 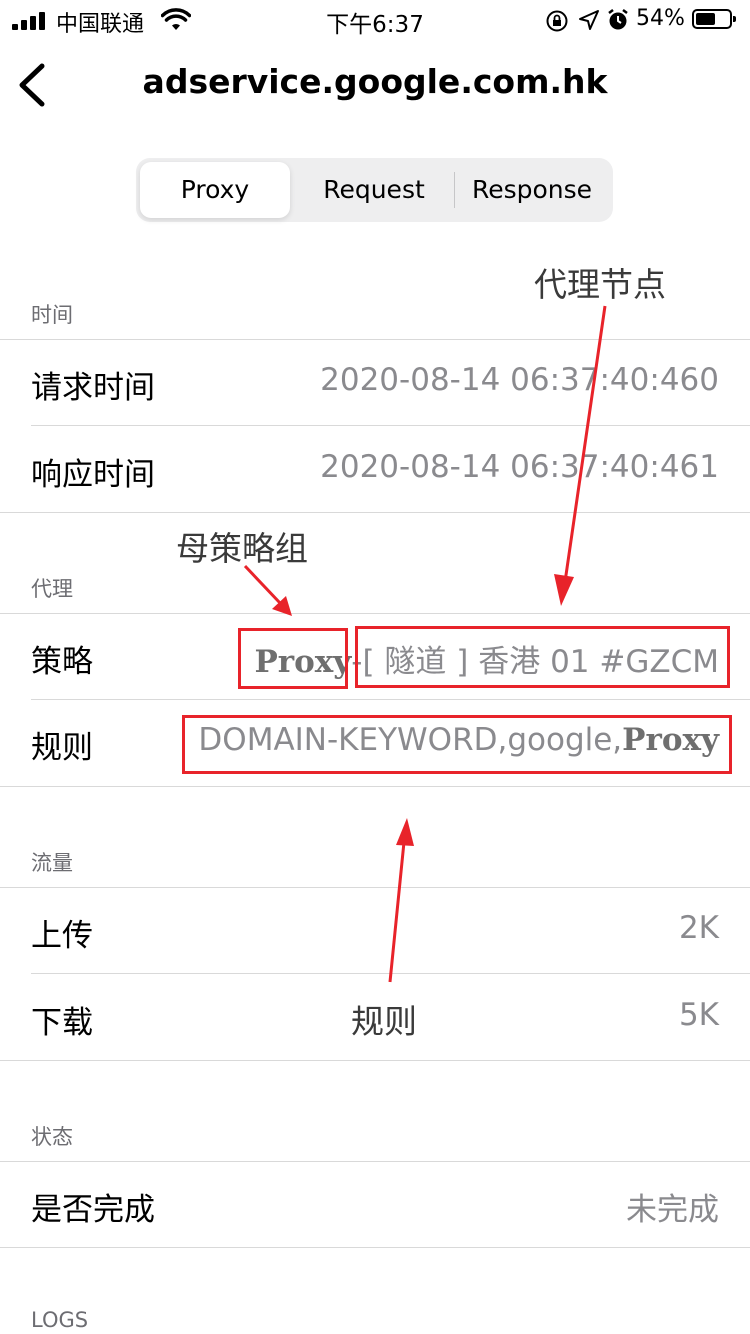 What do you see at coordinates (267, 590) in the screenshot?
I see `arrow-parent-group` at bounding box center [267, 590].